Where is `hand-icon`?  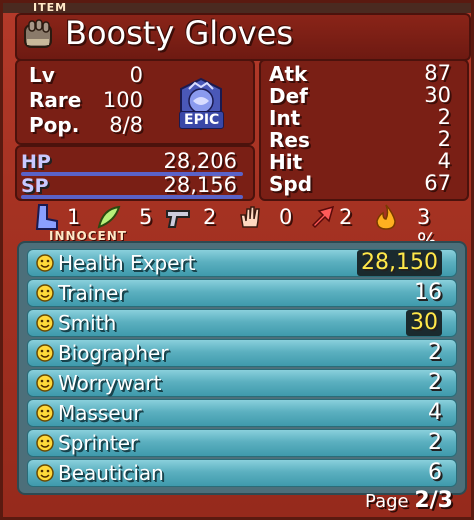 hand-icon is located at coordinates (250, 217).